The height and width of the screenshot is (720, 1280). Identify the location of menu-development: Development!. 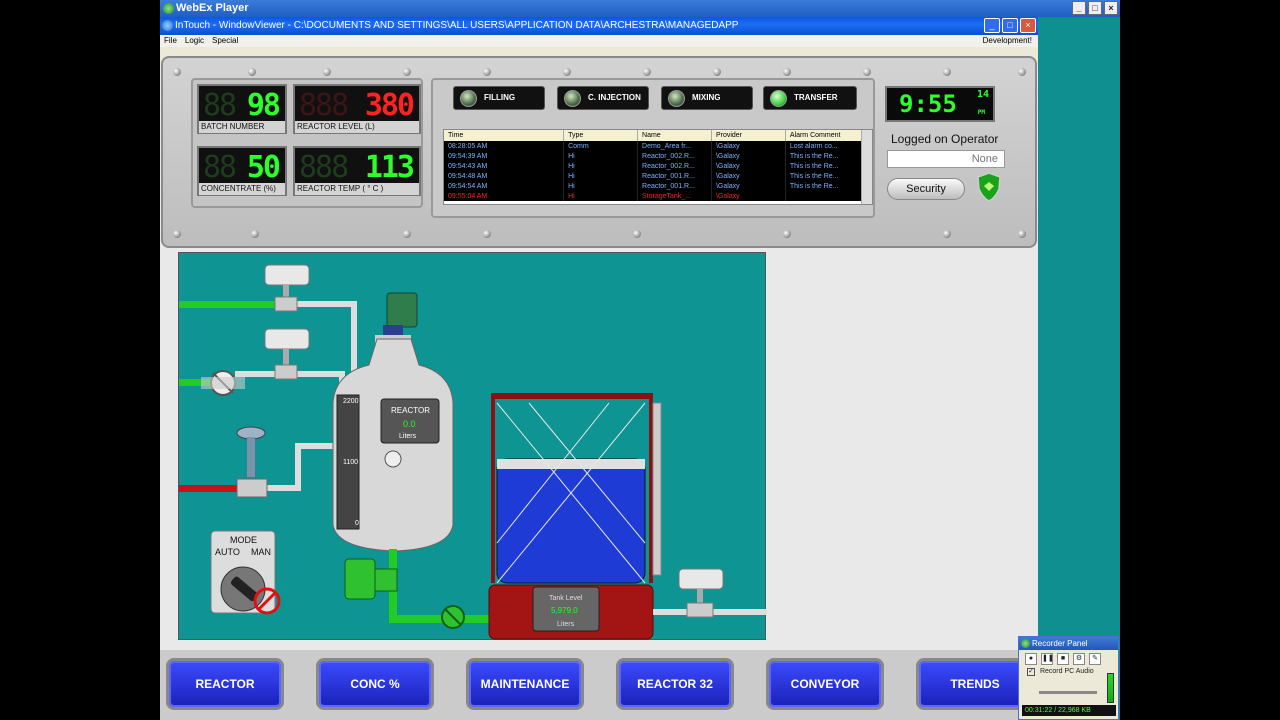
(1007, 41).